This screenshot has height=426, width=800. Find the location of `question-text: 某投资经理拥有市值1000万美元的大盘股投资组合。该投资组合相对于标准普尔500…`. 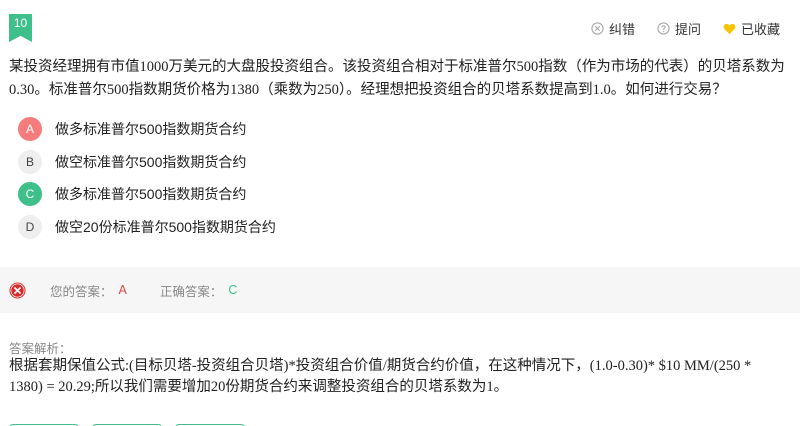

question-text: 某投资经理拥有市值1000万美元的大盘股投资组合。该投资组合相对于标准普尔500… is located at coordinates (397, 78).